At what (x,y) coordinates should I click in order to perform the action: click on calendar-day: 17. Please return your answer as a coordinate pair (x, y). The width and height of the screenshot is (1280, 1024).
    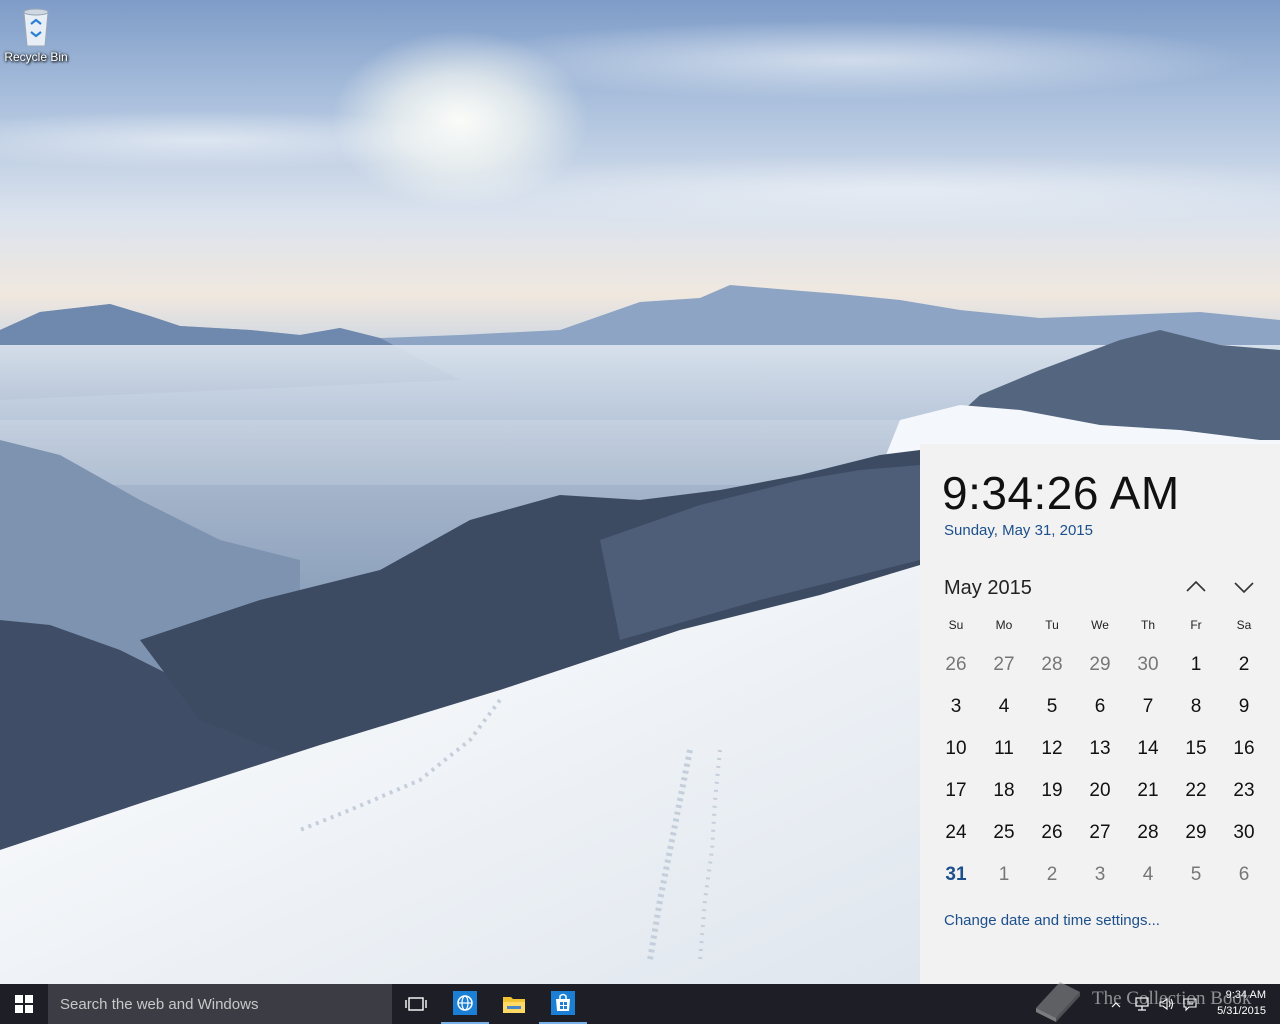
    Looking at the image, I should click on (956, 791).